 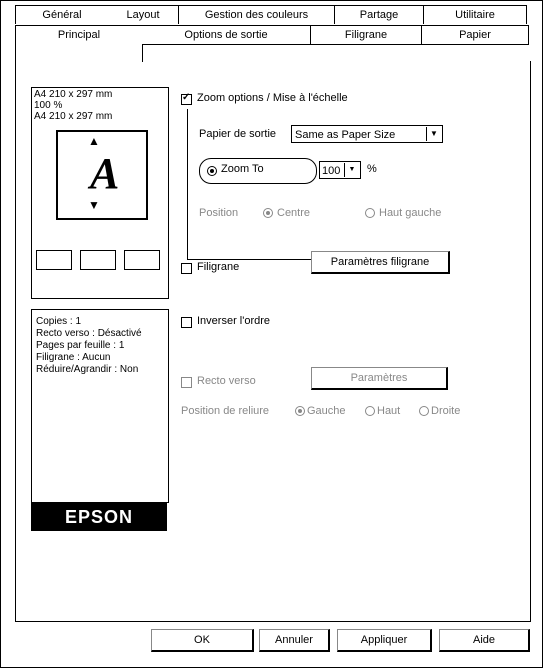 What do you see at coordinates (98, 260) in the screenshot?
I see `two-page-icon` at bounding box center [98, 260].